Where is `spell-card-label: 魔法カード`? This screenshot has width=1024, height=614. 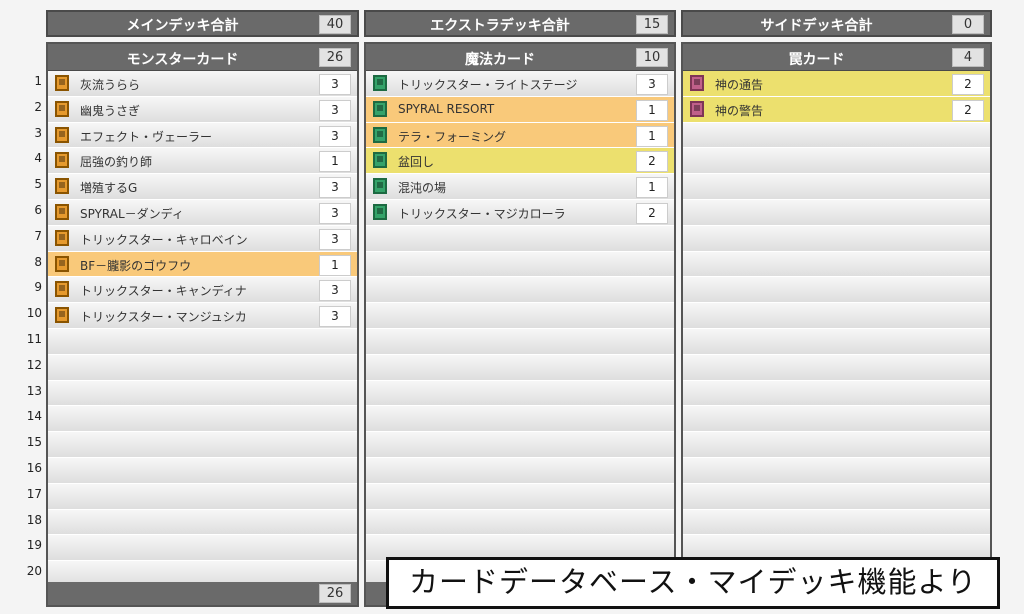
spell-card-label: 魔法カード is located at coordinates (500, 60).